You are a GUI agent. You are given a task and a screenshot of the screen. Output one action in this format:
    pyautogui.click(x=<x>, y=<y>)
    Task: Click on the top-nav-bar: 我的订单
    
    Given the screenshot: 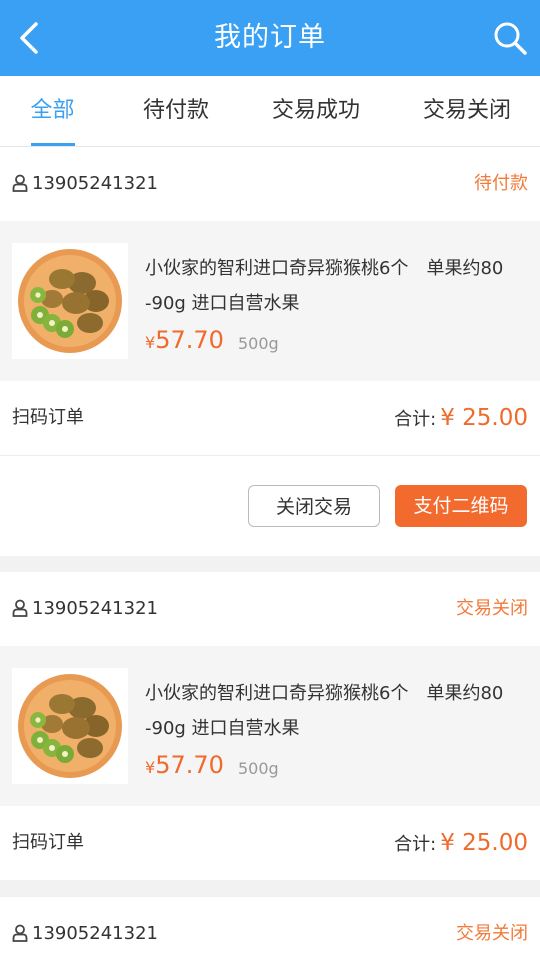 What is the action you would take?
    pyautogui.click(x=270, y=38)
    